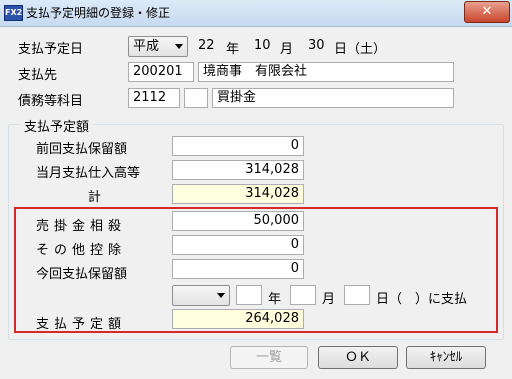  What do you see at coordinates (316, 45) in the screenshot?
I see `day-value: 30` at bounding box center [316, 45].